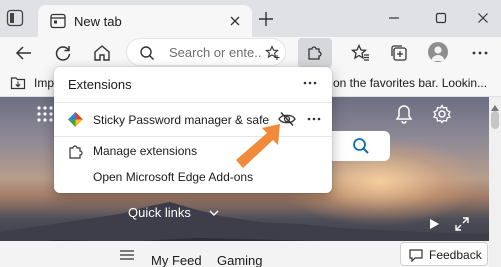  Describe the element at coordinates (173, 177) in the screenshot. I see `open-addons-label: Open Microsoft Edge Add-ons` at that location.